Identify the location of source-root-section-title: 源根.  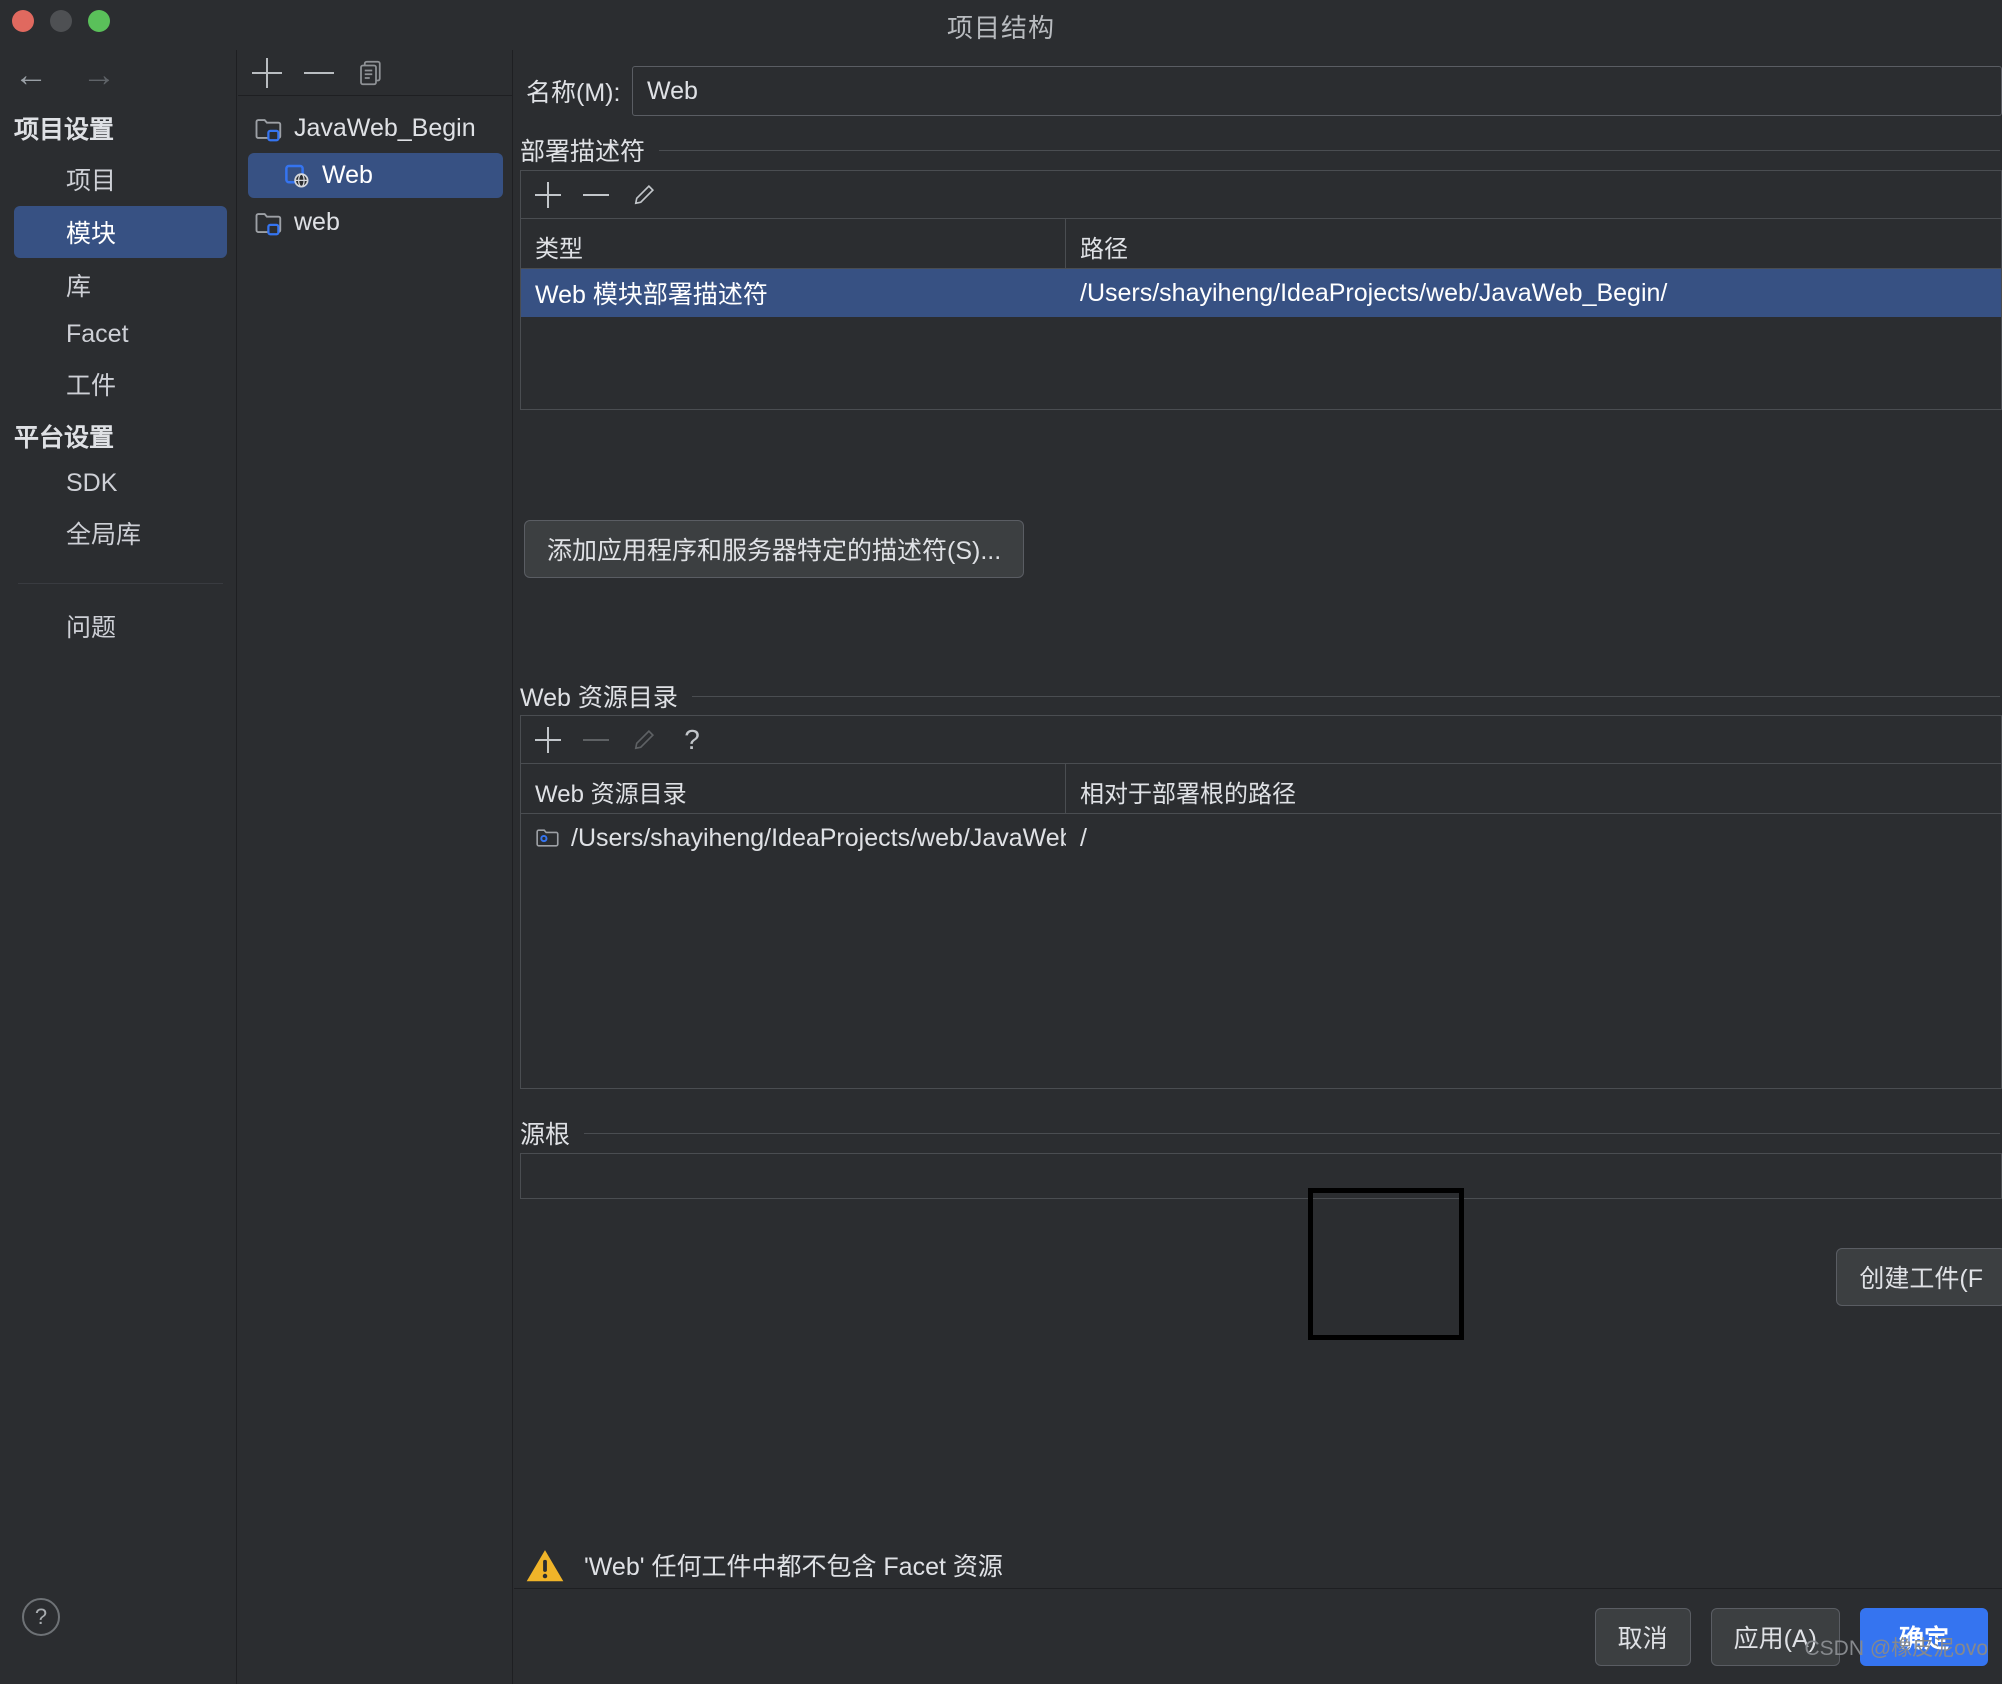
(1260, 1133).